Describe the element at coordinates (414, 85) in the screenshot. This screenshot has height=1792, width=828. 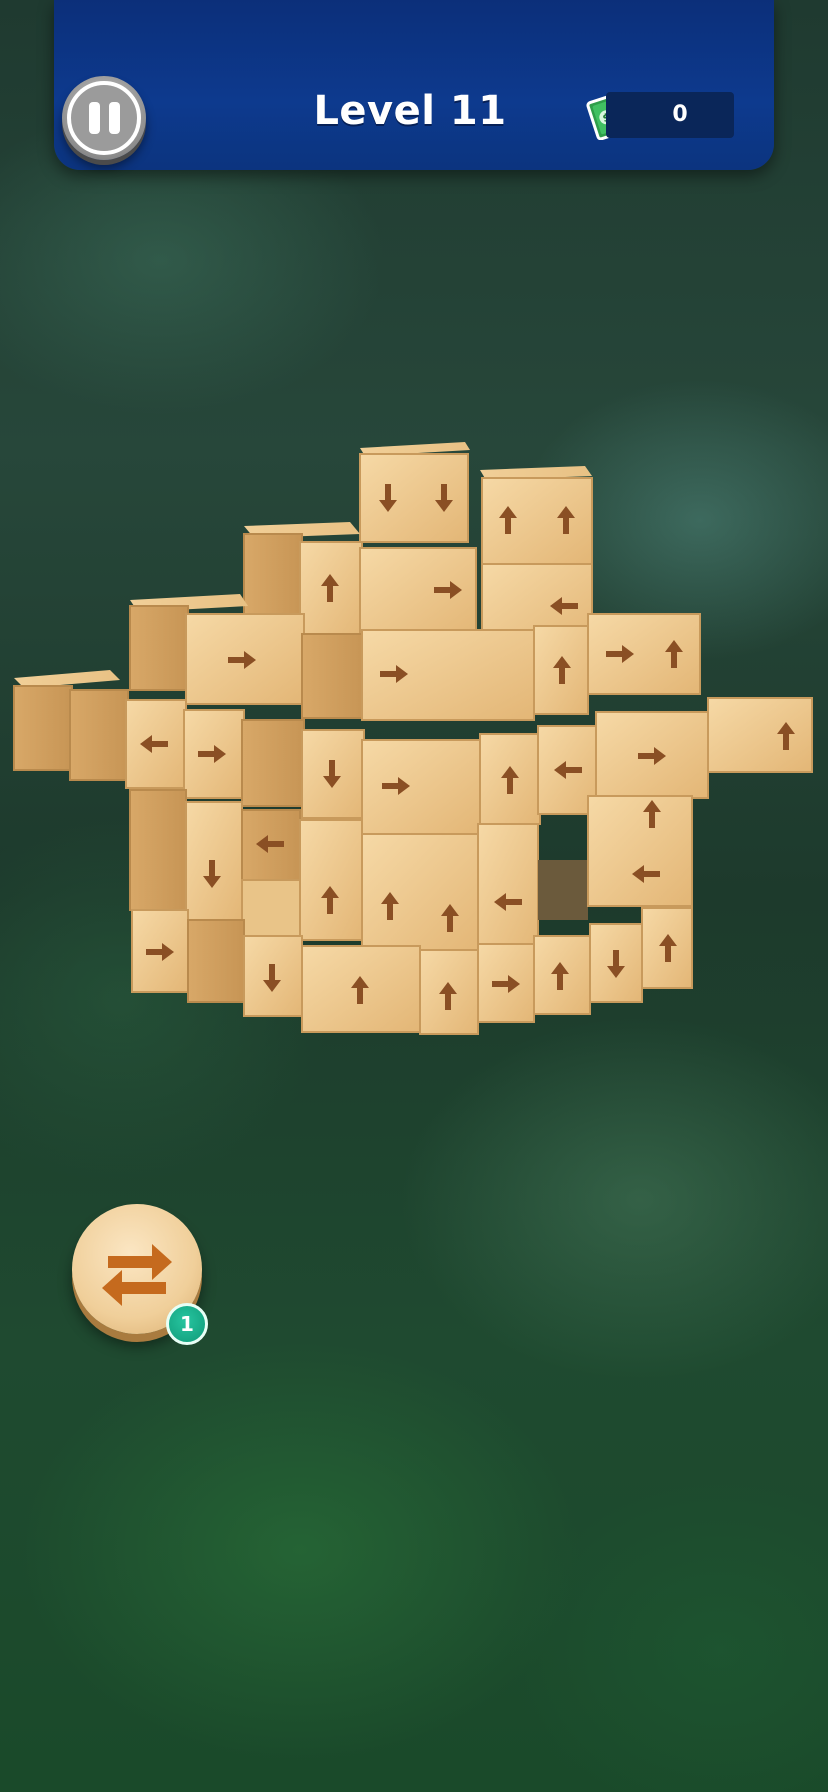
I see `top-bar` at that location.